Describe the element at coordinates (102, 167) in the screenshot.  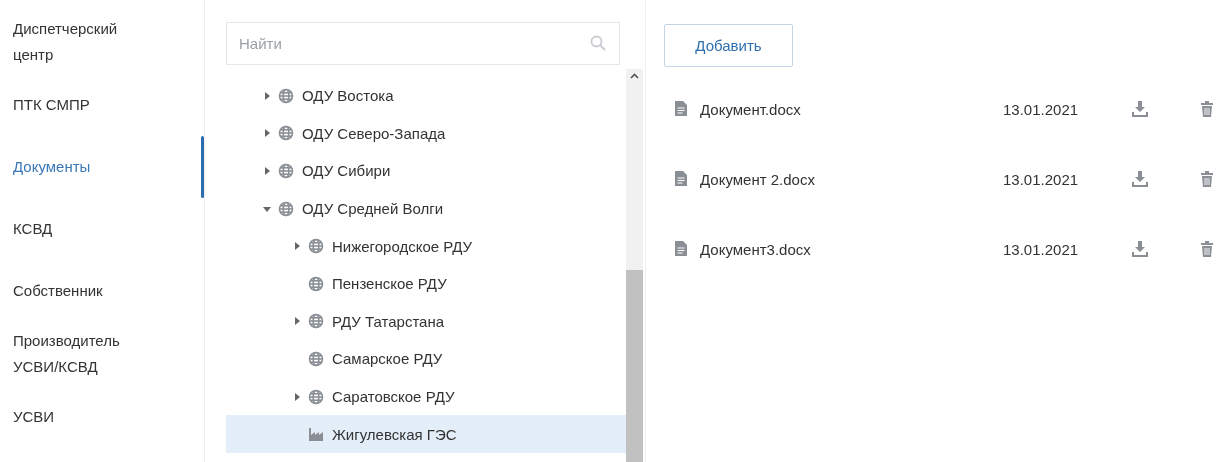
I see `nav-item: Документы` at that location.